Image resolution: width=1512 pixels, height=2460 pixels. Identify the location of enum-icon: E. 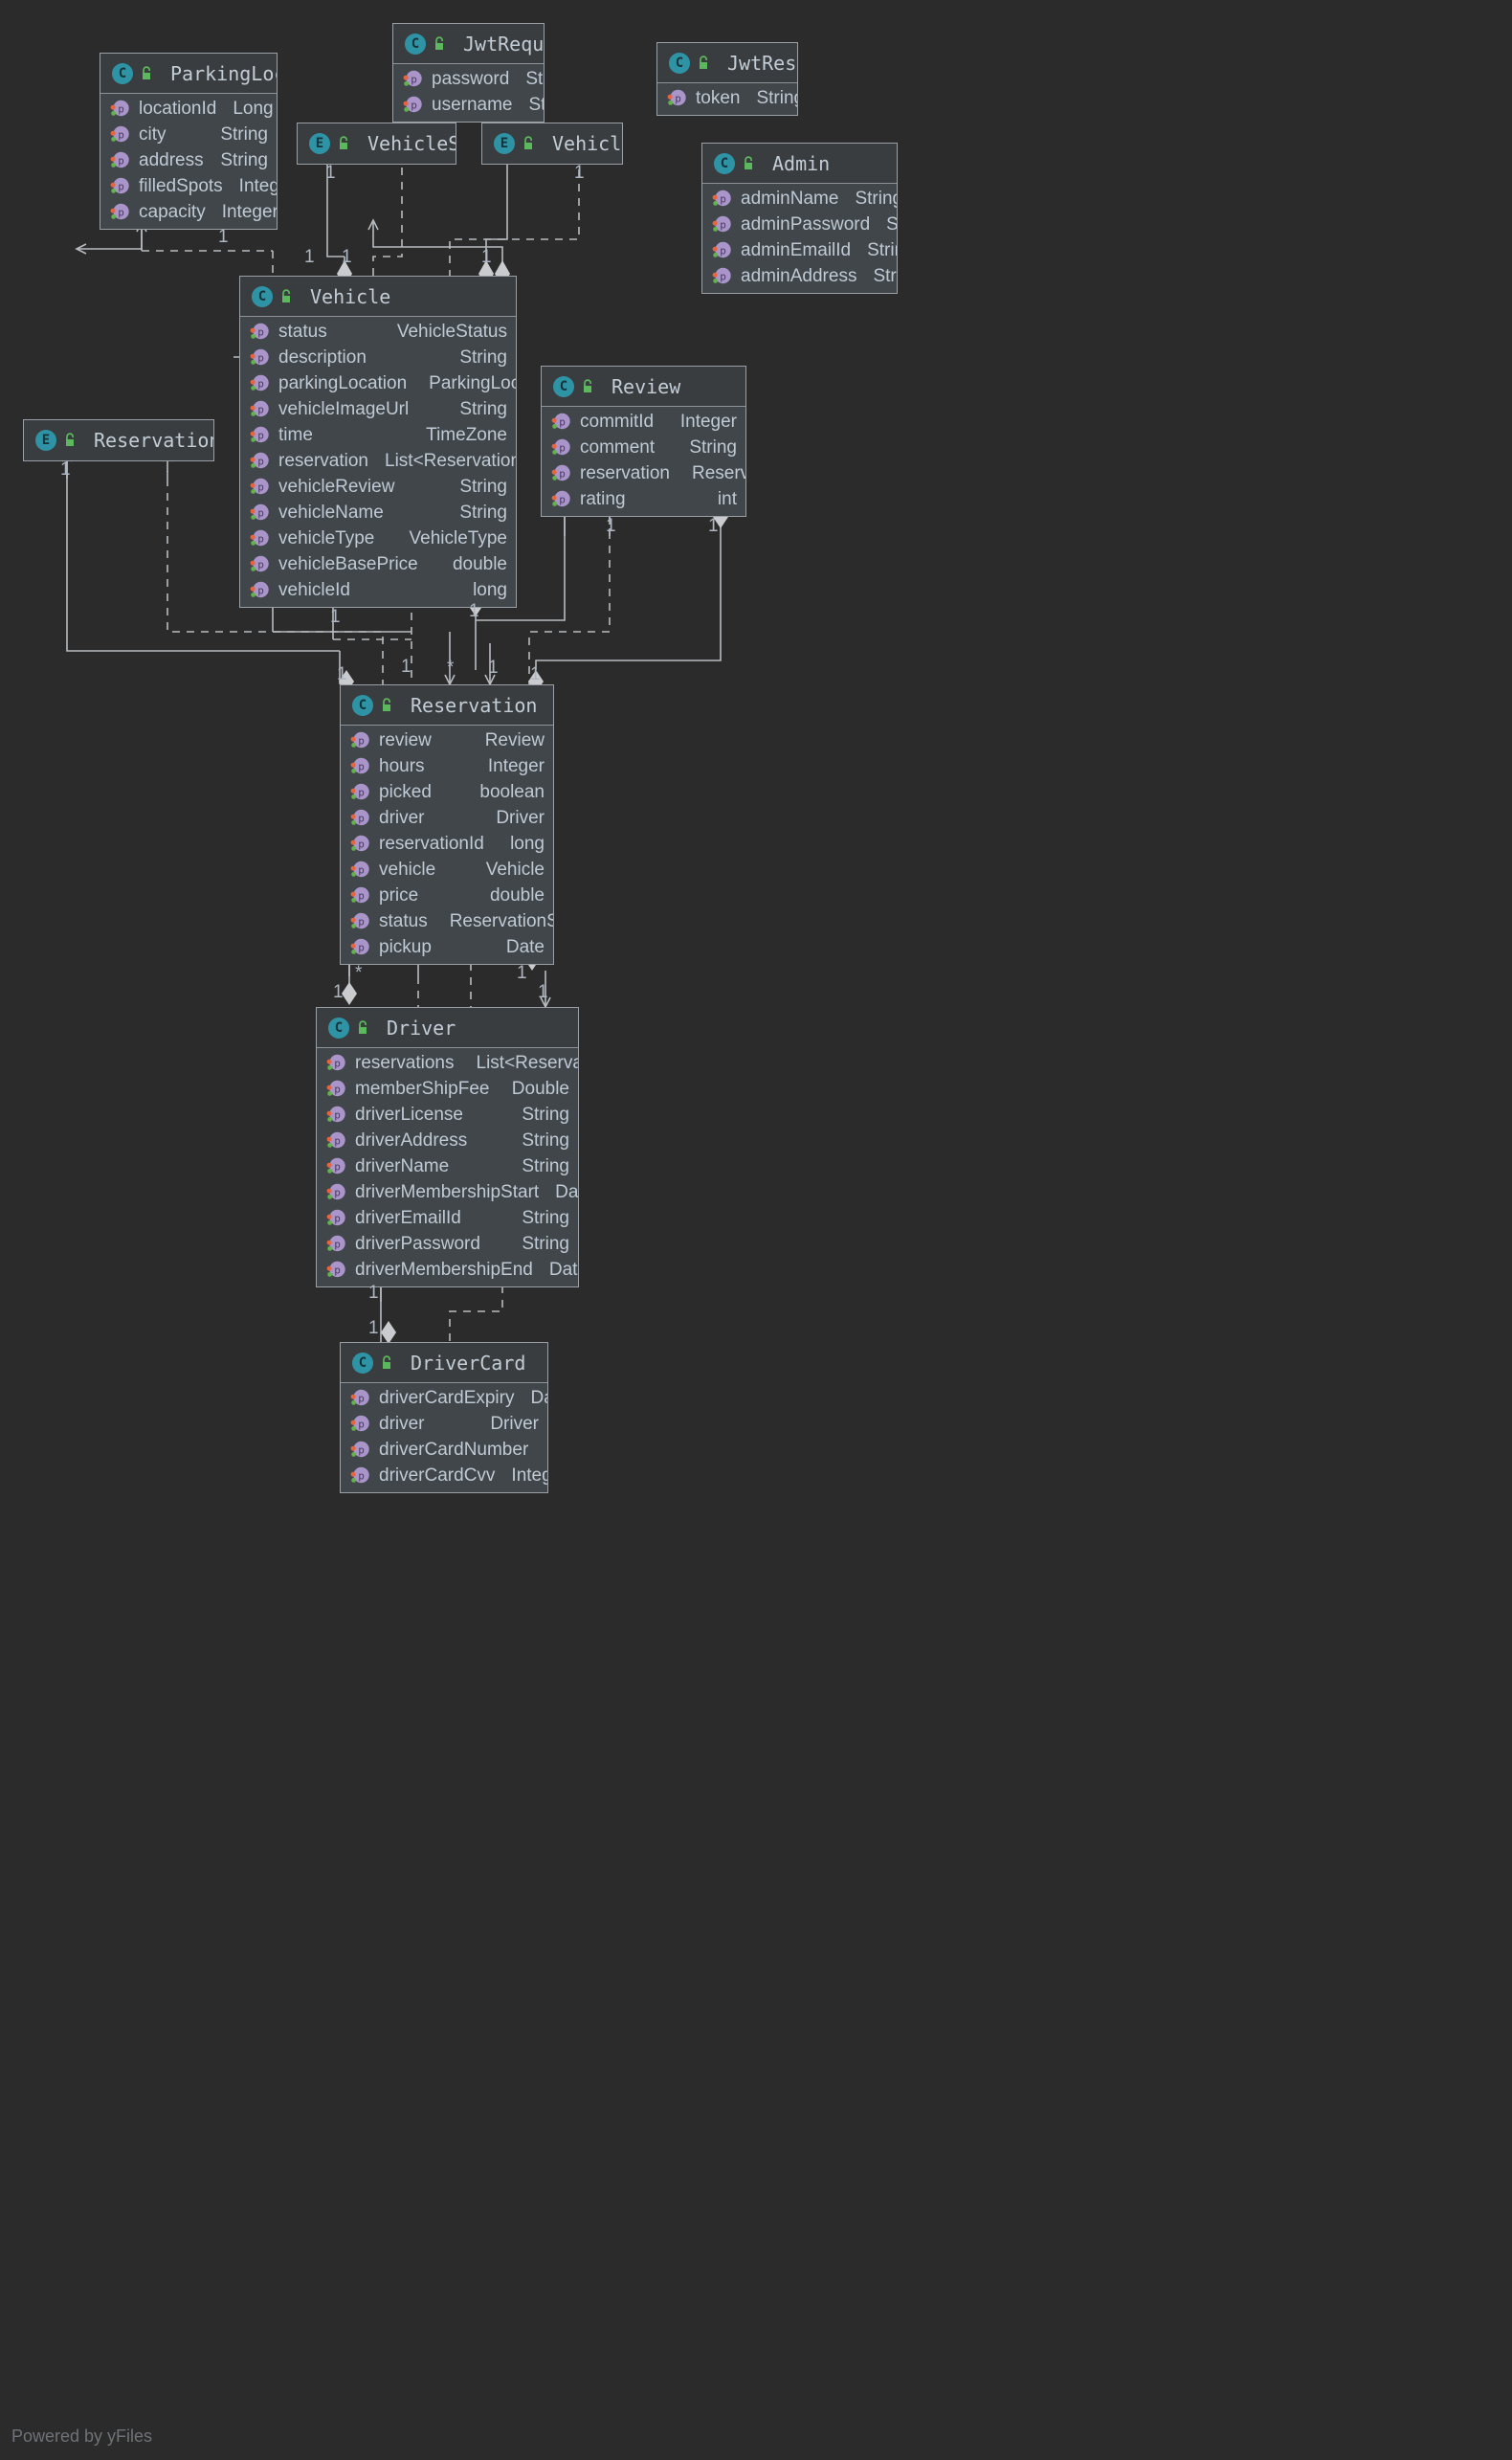
(504, 143).